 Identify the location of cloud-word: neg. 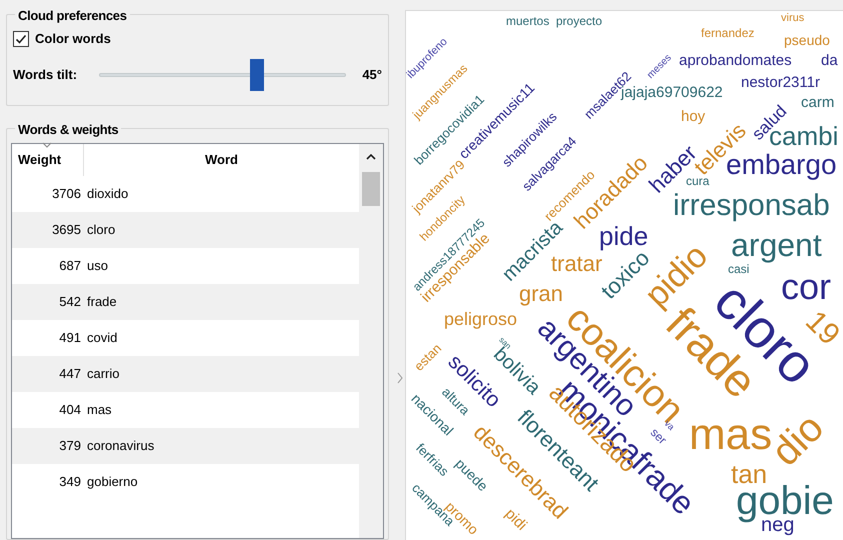
(777, 525).